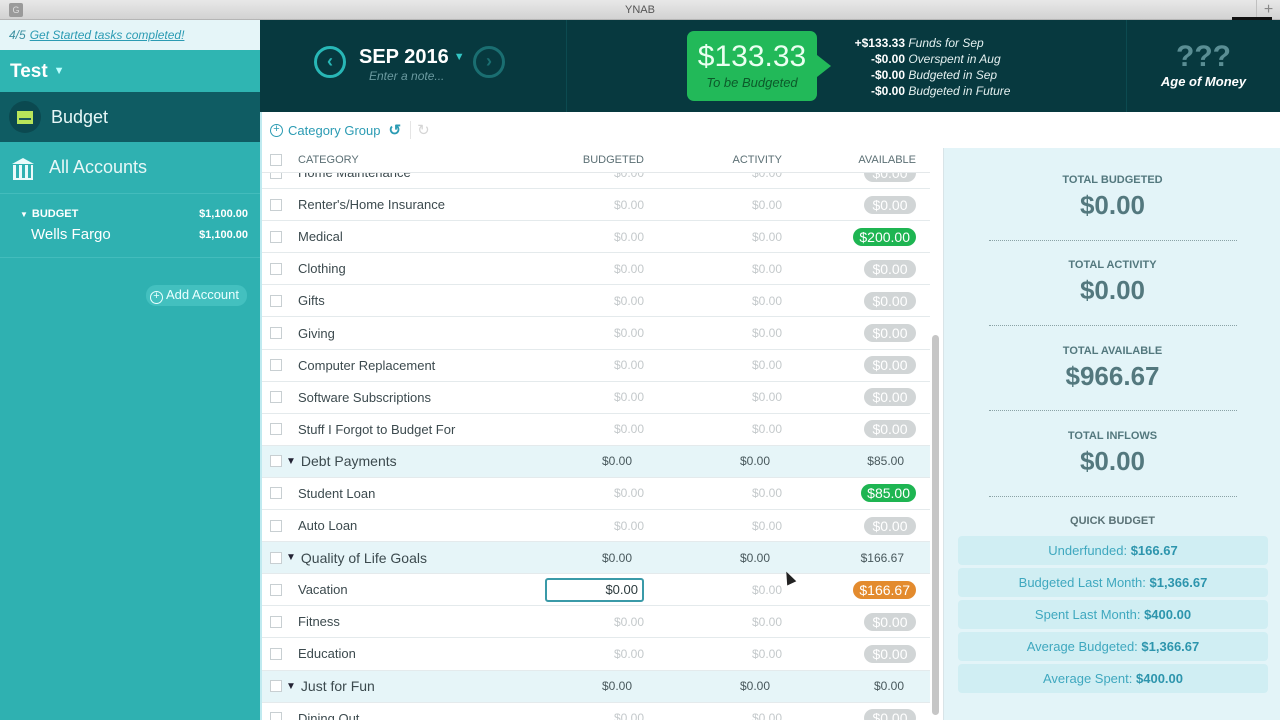  What do you see at coordinates (311, 300) in the screenshot?
I see `category-name: Gifts` at bounding box center [311, 300].